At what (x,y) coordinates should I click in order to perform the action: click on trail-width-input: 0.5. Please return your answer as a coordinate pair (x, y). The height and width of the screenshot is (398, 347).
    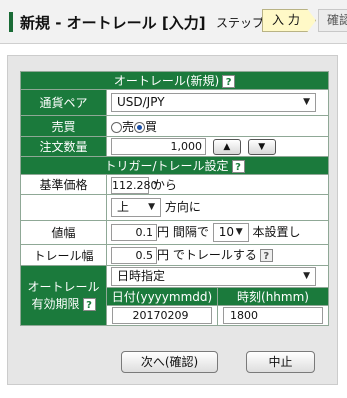
    Looking at the image, I should click on (134, 255).